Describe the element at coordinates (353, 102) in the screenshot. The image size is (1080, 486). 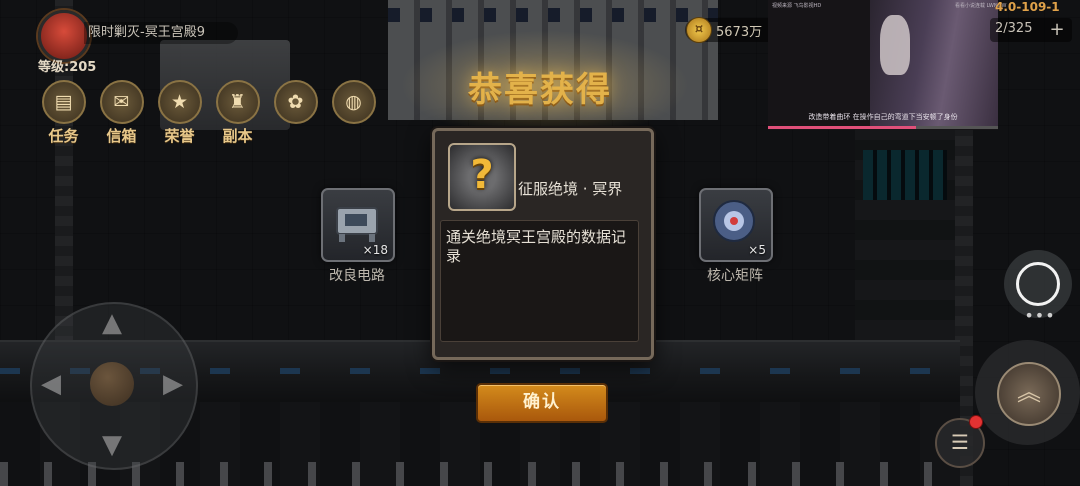
I see `globe-icon: ◍` at that location.